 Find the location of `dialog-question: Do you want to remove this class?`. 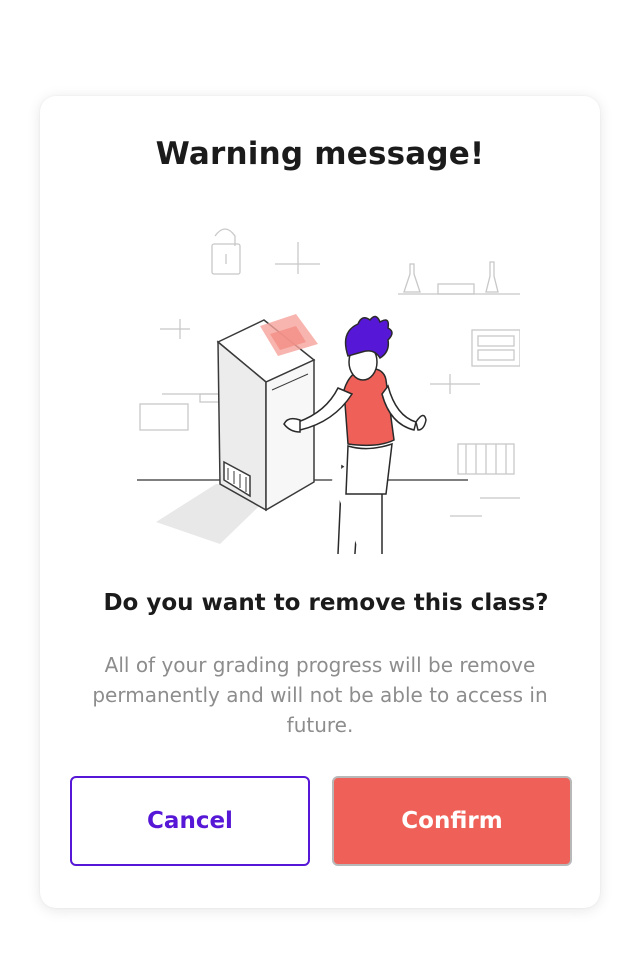

dialog-question: Do you want to remove this class? is located at coordinates (326, 603).